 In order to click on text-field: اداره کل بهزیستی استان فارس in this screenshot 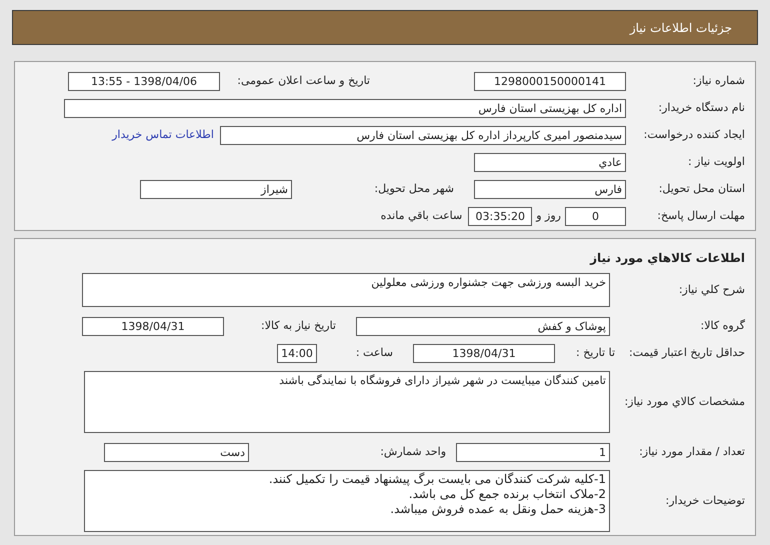, I will do `click(345, 108)`.